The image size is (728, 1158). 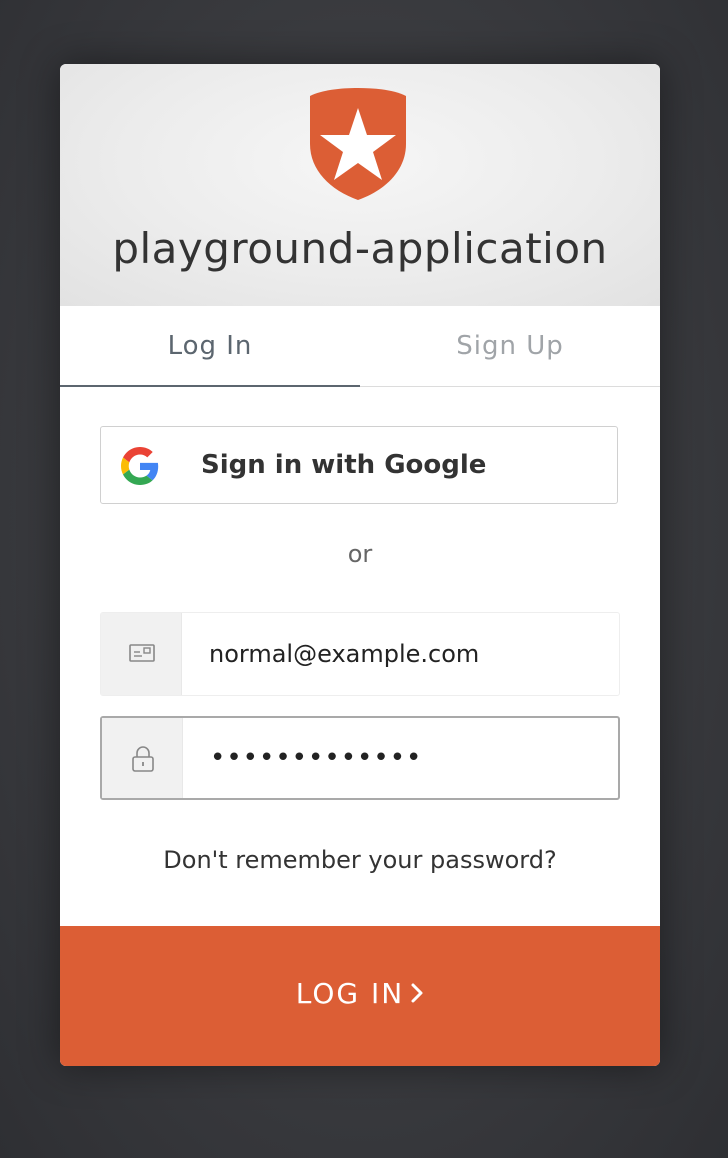 I want to click on auth-tabs: Log In Sign Up, so click(x=360, y=346).